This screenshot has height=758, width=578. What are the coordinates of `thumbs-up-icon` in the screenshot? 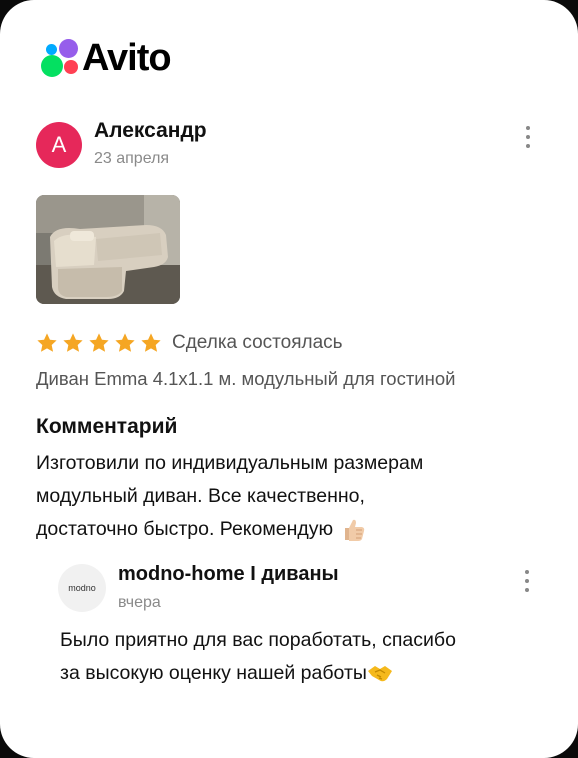 It's located at (354, 530).